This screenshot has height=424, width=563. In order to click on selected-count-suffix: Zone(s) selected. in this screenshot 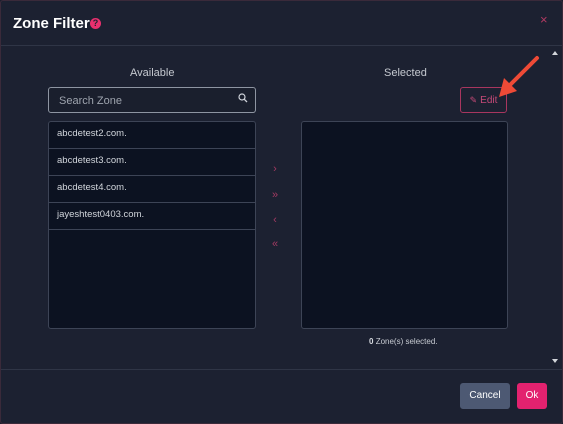, I will do `click(406, 341)`.